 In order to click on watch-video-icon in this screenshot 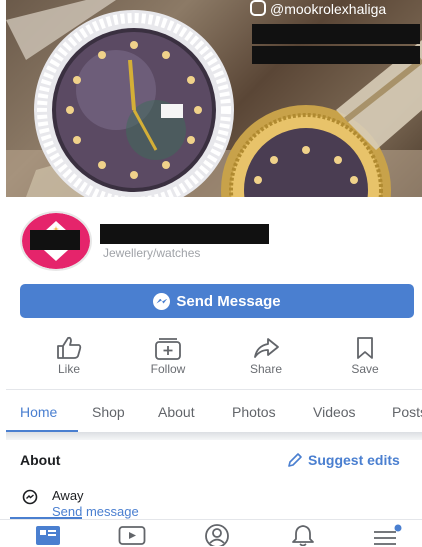, I will do `click(132, 535)`.